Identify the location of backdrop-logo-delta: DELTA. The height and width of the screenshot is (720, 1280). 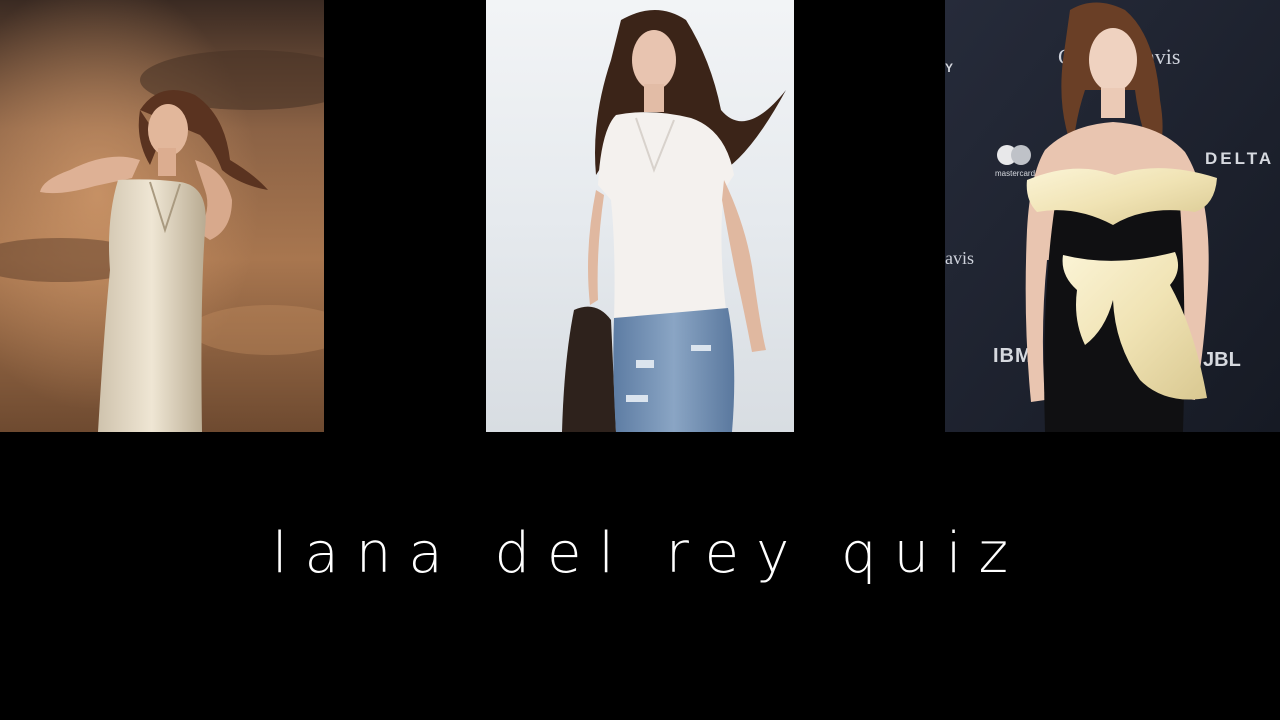
(1239, 158).